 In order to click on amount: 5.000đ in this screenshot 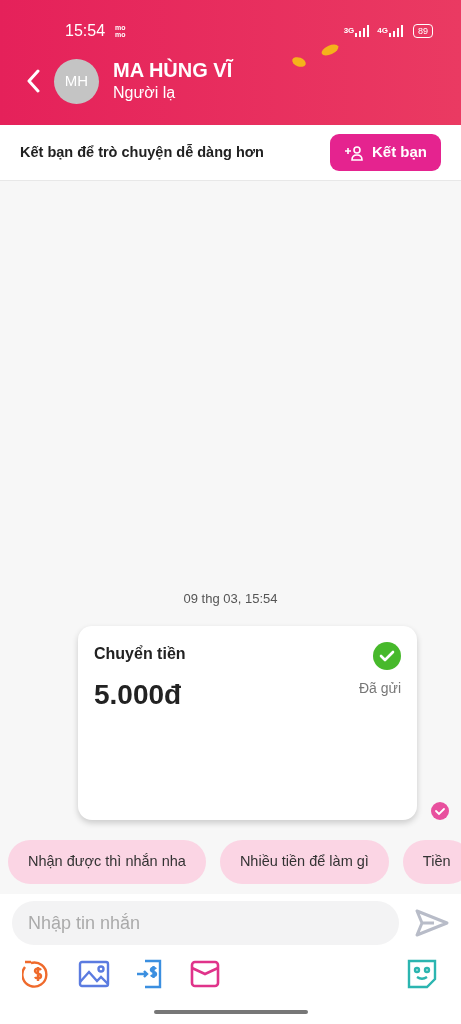, I will do `click(138, 695)`.